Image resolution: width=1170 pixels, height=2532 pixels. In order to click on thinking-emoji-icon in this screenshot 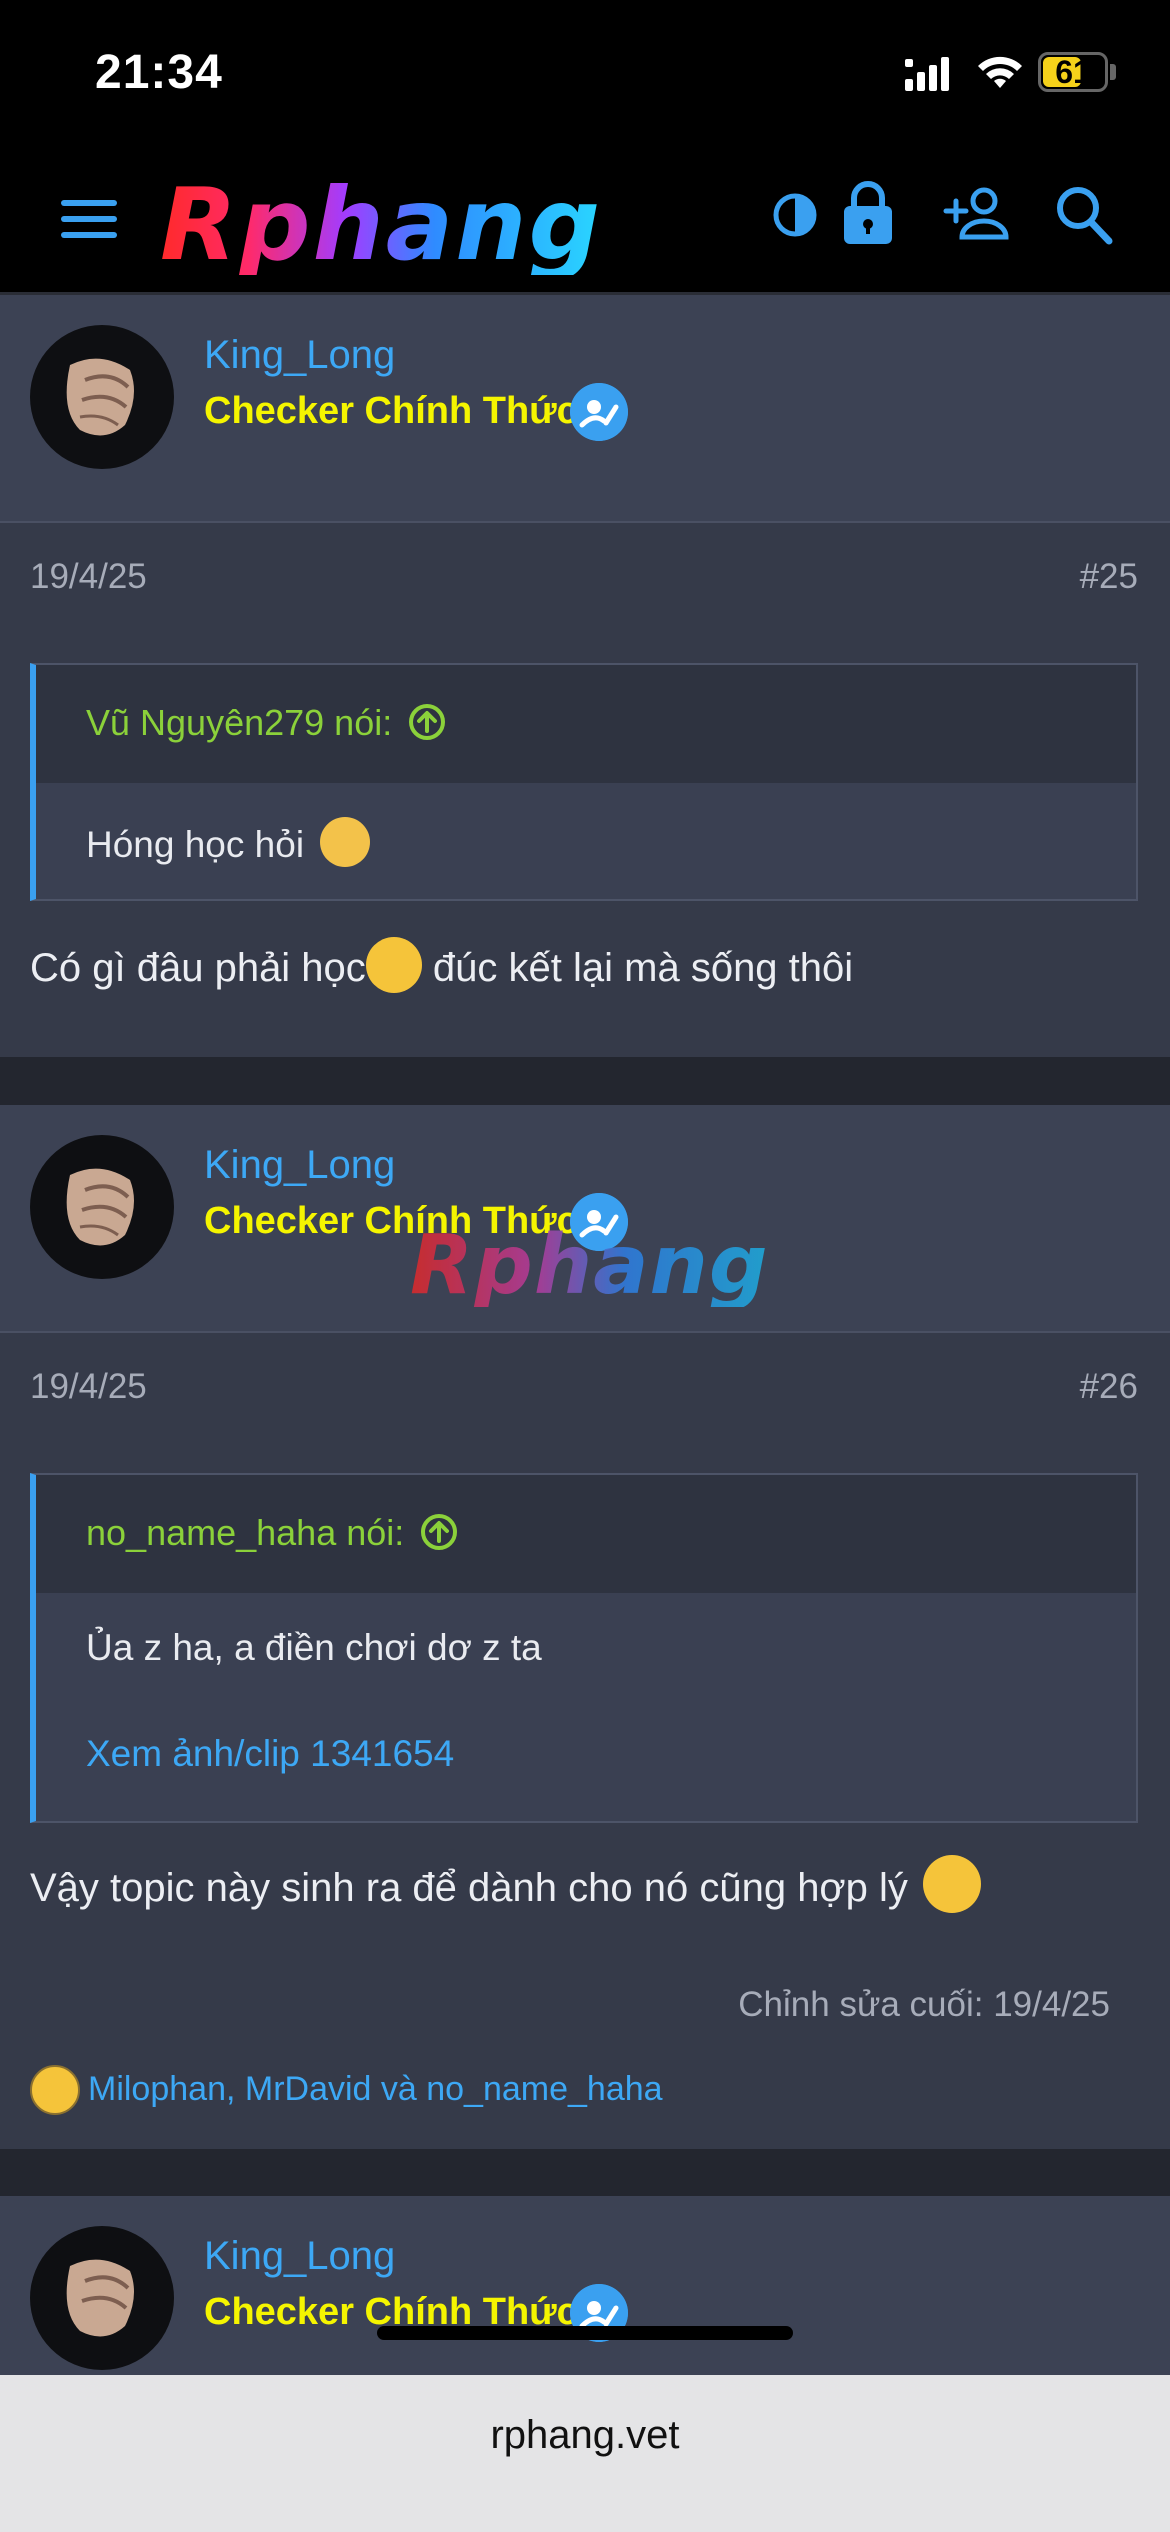, I will do `click(345, 842)`.